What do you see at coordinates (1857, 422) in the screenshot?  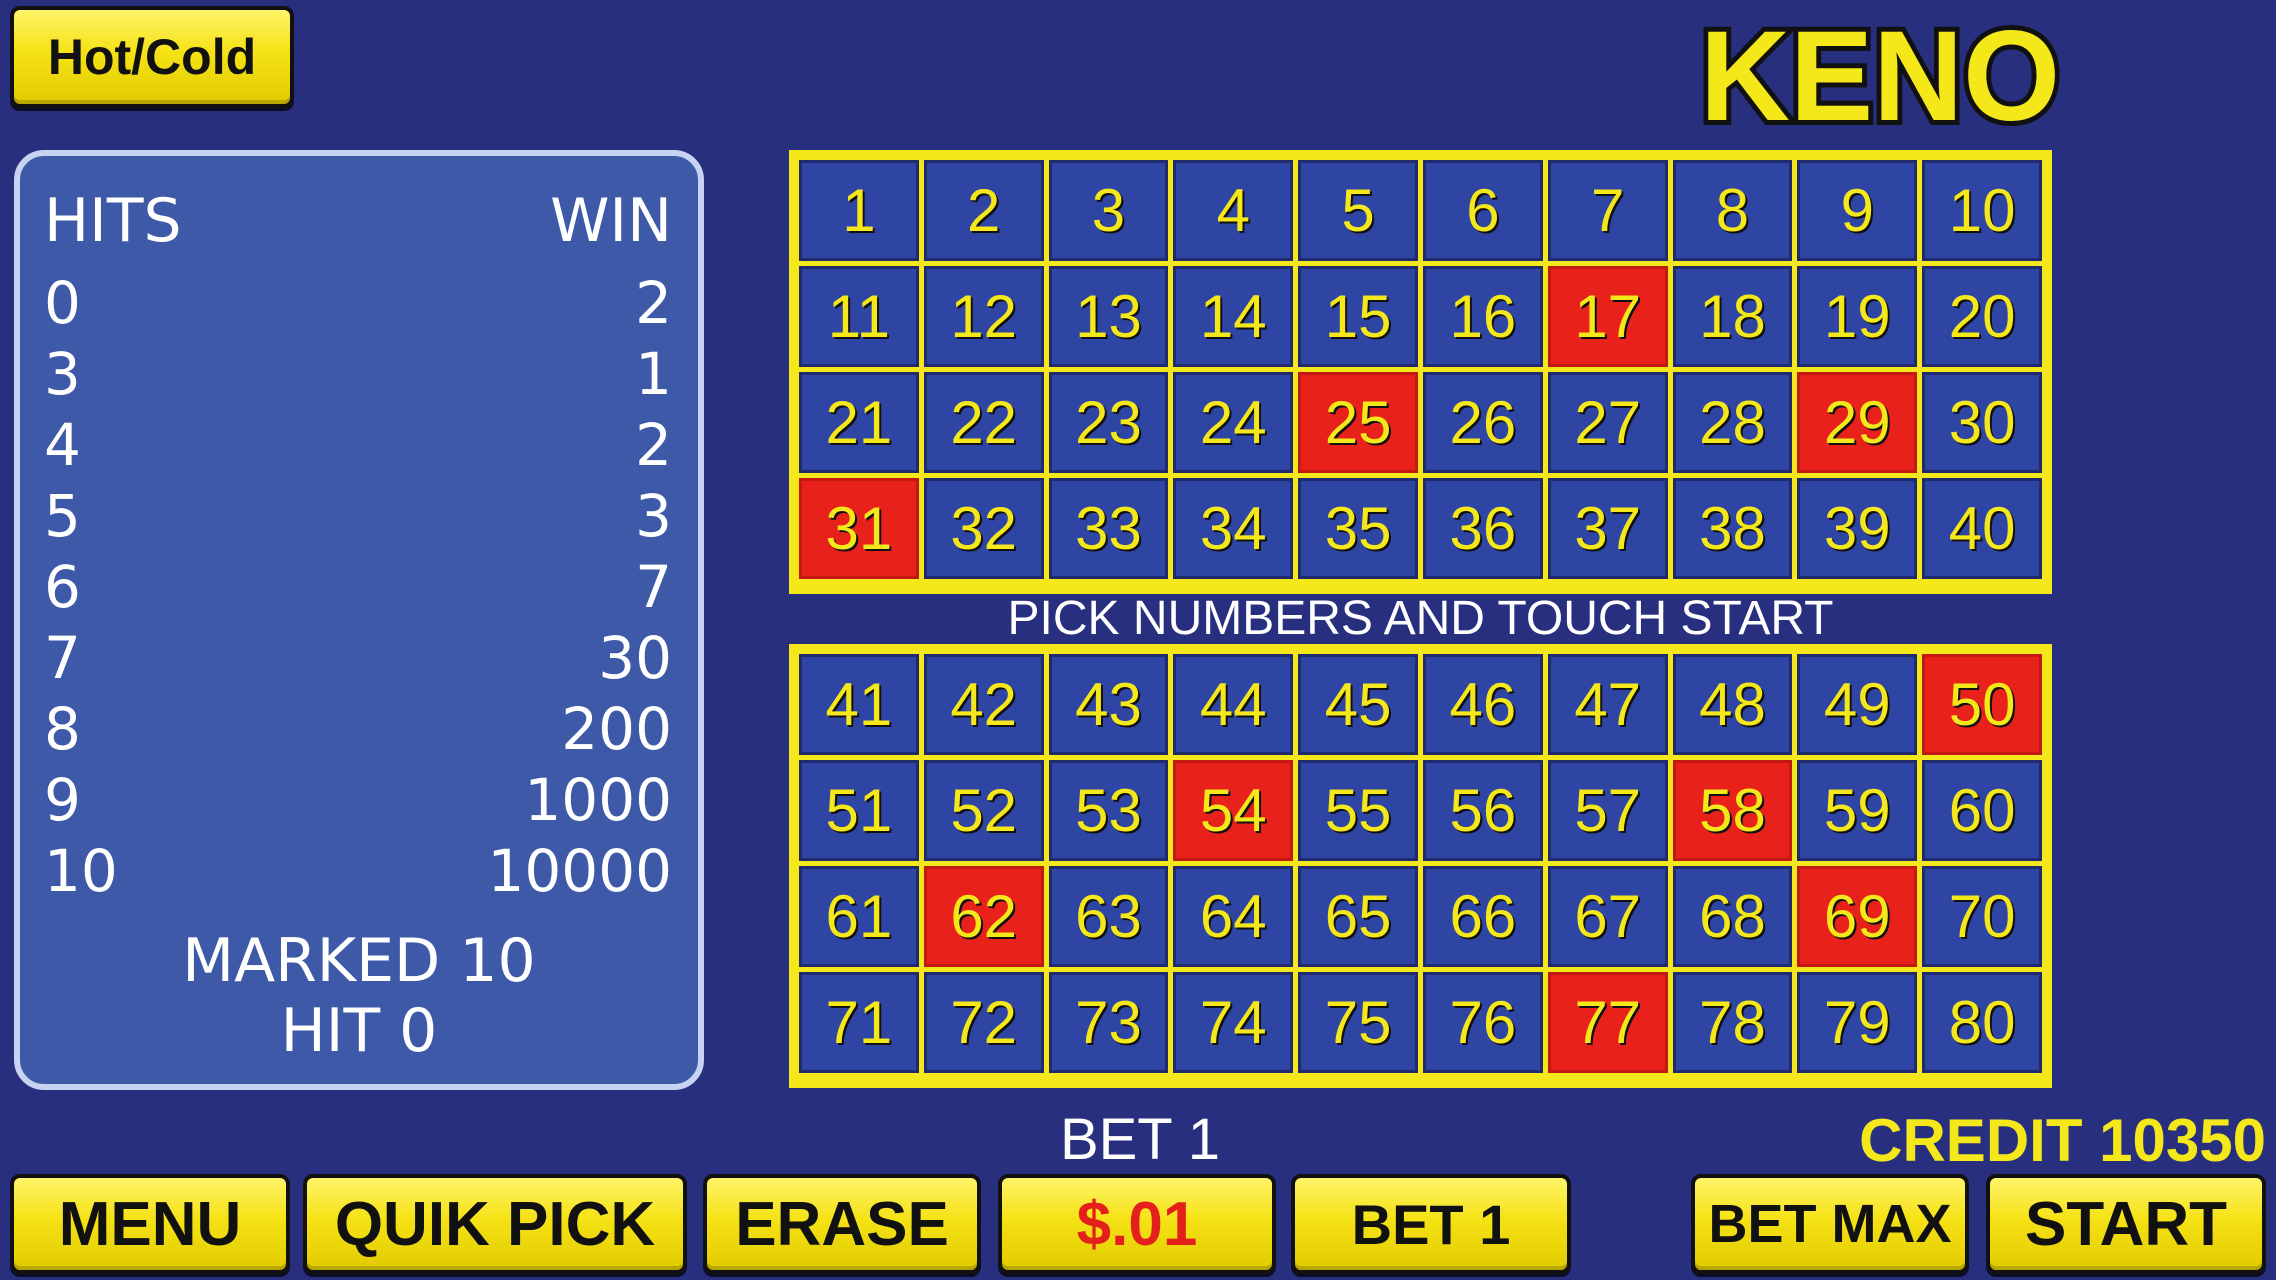 I see `number-cell-29: 29` at bounding box center [1857, 422].